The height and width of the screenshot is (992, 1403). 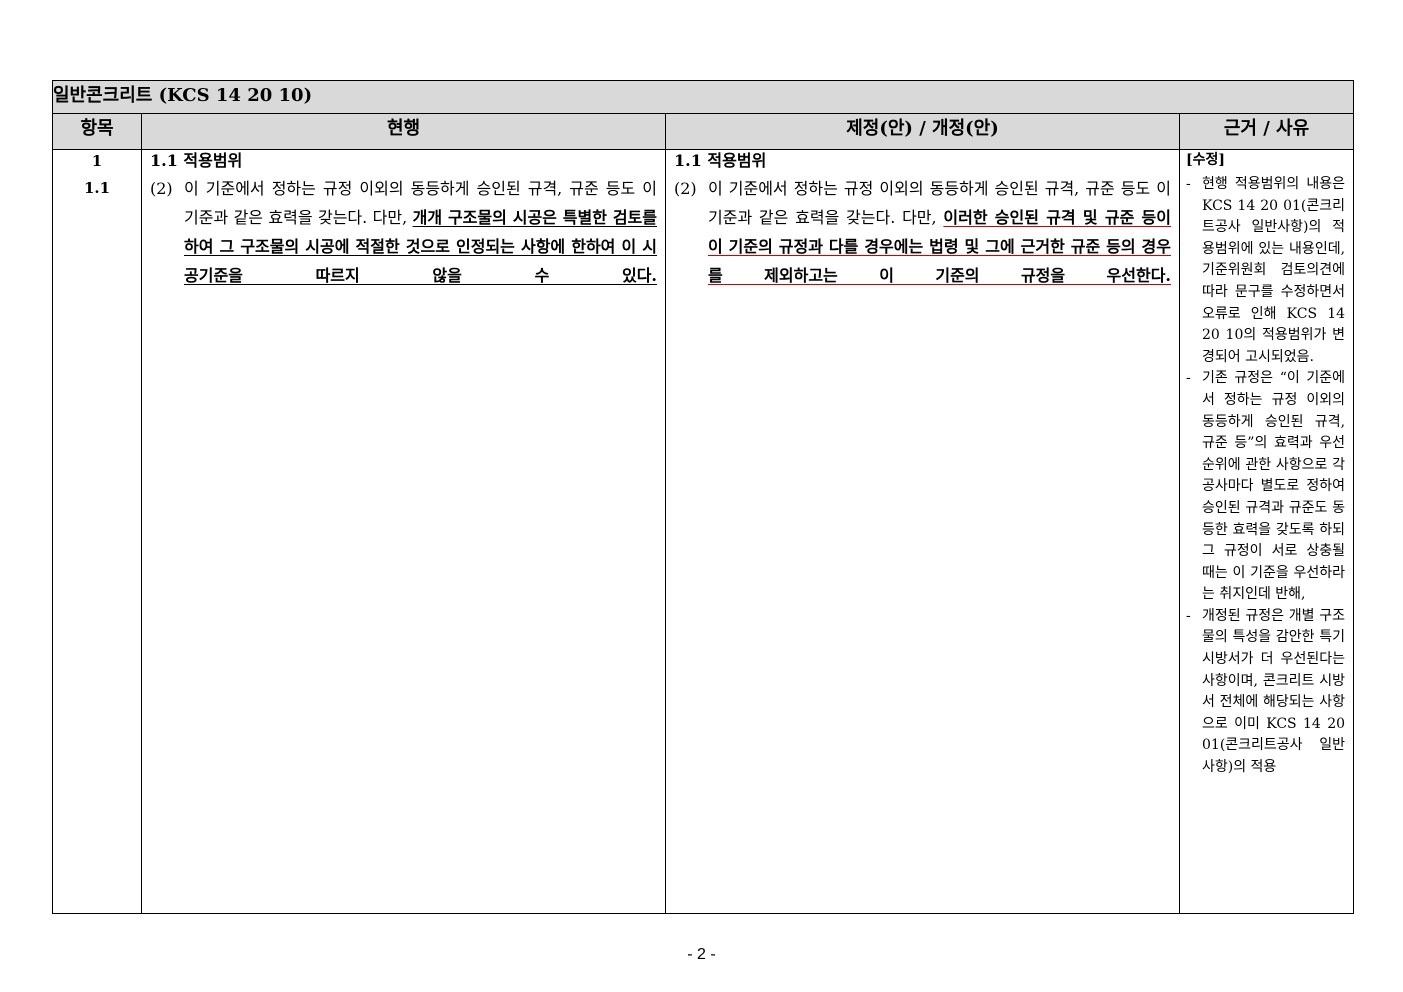 I want to click on proposed-section-title: 1.1 적용범위, so click(x=720, y=160).